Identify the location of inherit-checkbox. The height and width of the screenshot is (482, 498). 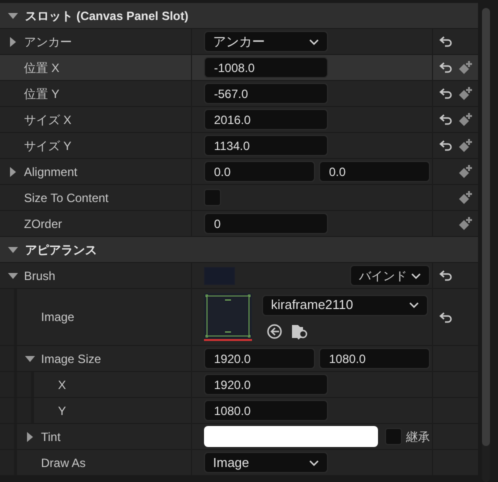
(393, 436).